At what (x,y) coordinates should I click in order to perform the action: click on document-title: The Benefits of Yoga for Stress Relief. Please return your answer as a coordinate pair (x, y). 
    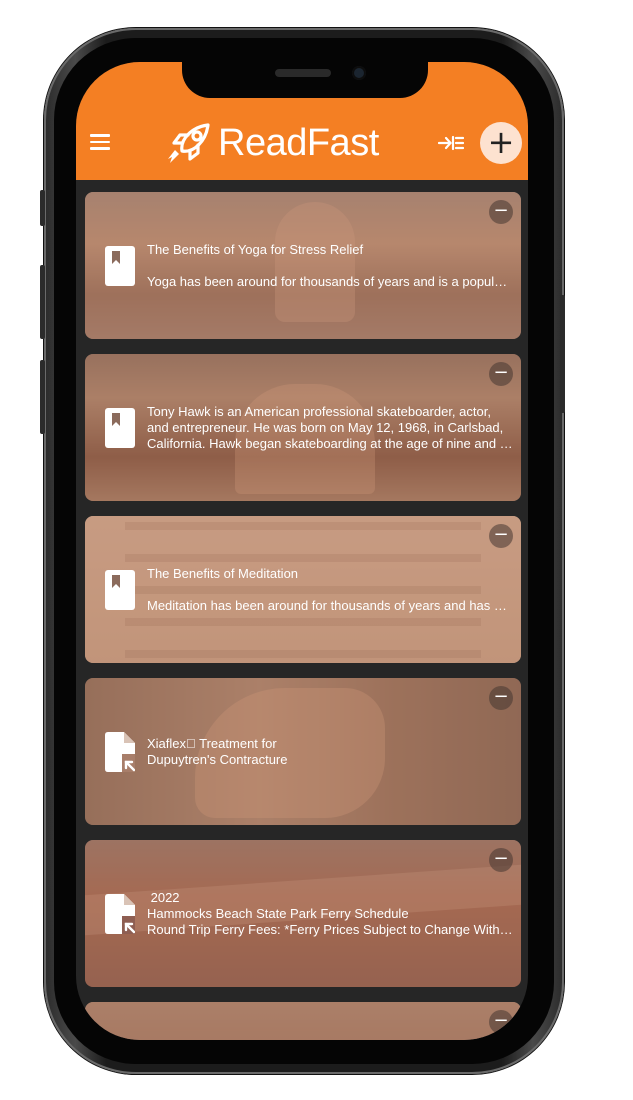
    Looking at the image, I should click on (255, 249).